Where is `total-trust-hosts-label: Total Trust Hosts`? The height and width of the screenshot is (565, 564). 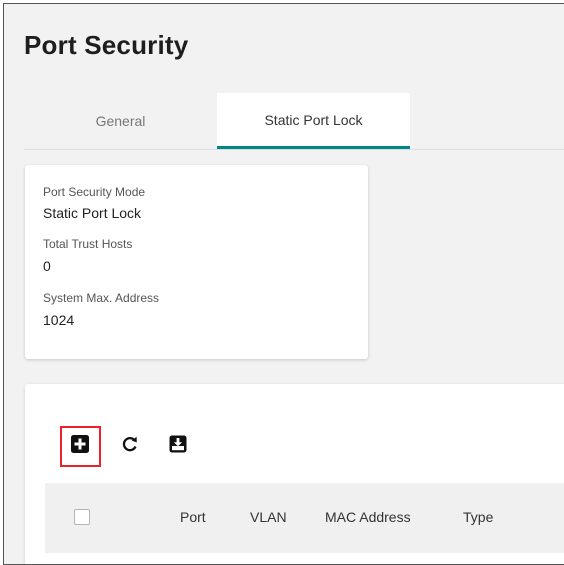 total-trust-hosts-label: Total Trust Hosts is located at coordinates (88, 244).